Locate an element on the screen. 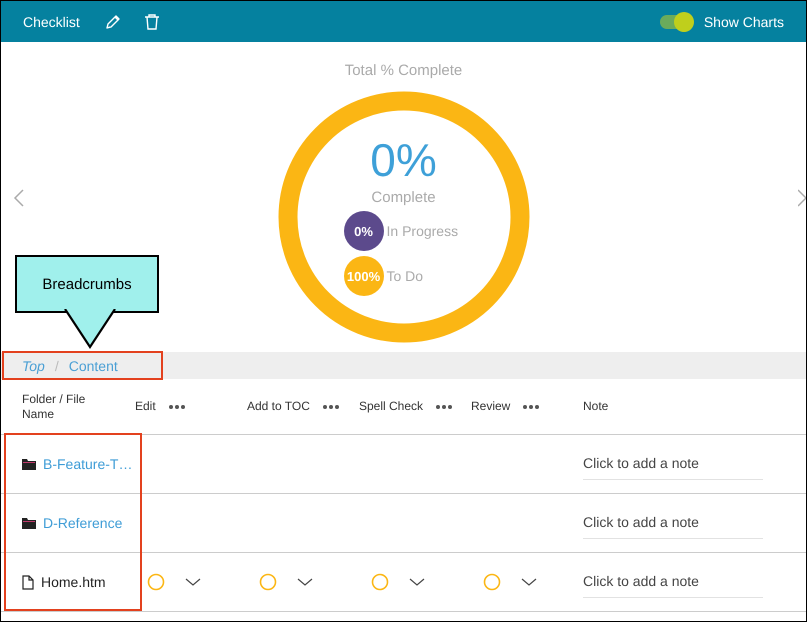 This screenshot has height=622, width=807. legend-dot: 100% is located at coordinates (364, 276).